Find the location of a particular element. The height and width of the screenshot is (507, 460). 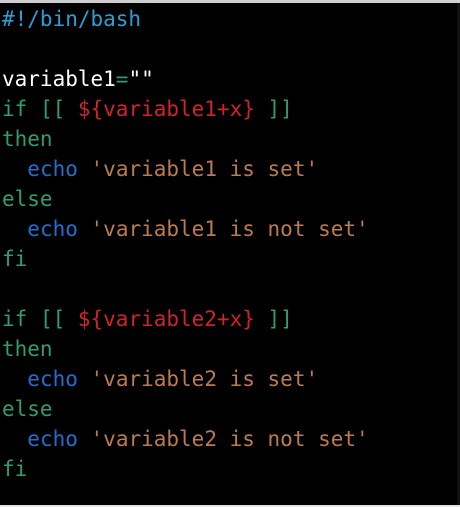

window-top-border is located at coordinates (230, 1).